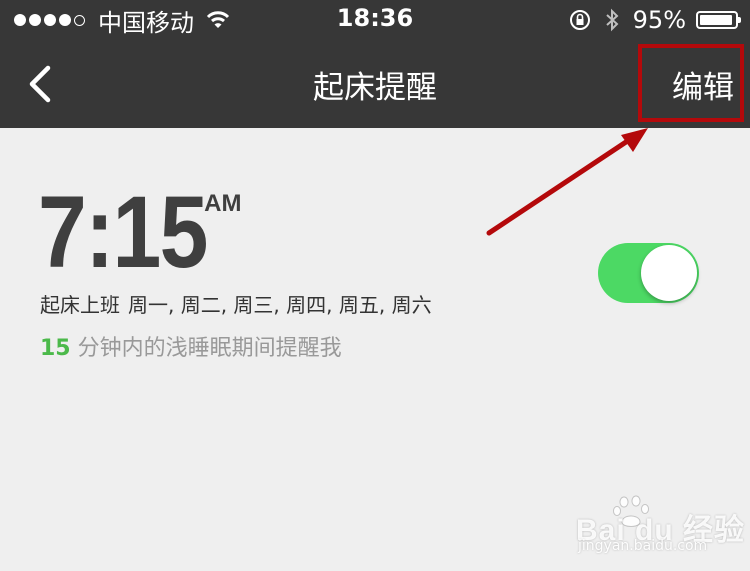  I want to click on battery-icon, so click(718, 20).